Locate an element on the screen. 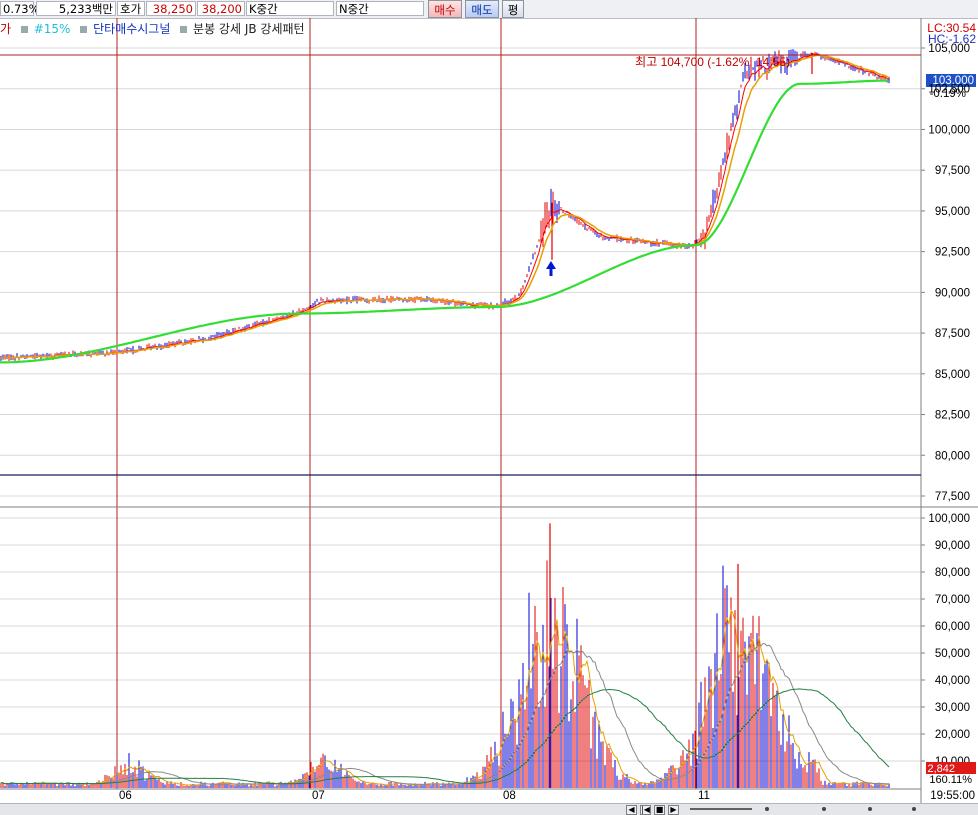 The height and width of the screenshot is (815, 978). n-mid-field: N중간 is located at coordinates (380, 8).